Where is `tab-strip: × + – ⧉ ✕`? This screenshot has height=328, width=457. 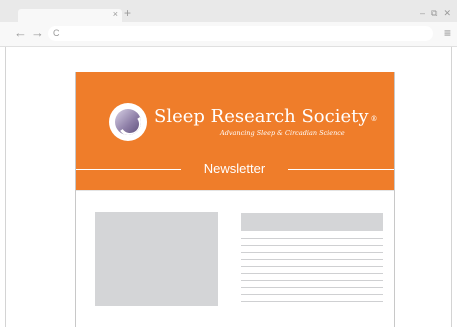 tab-strip: × + – ⧉ ✕ is located at coordinates (228, 11).